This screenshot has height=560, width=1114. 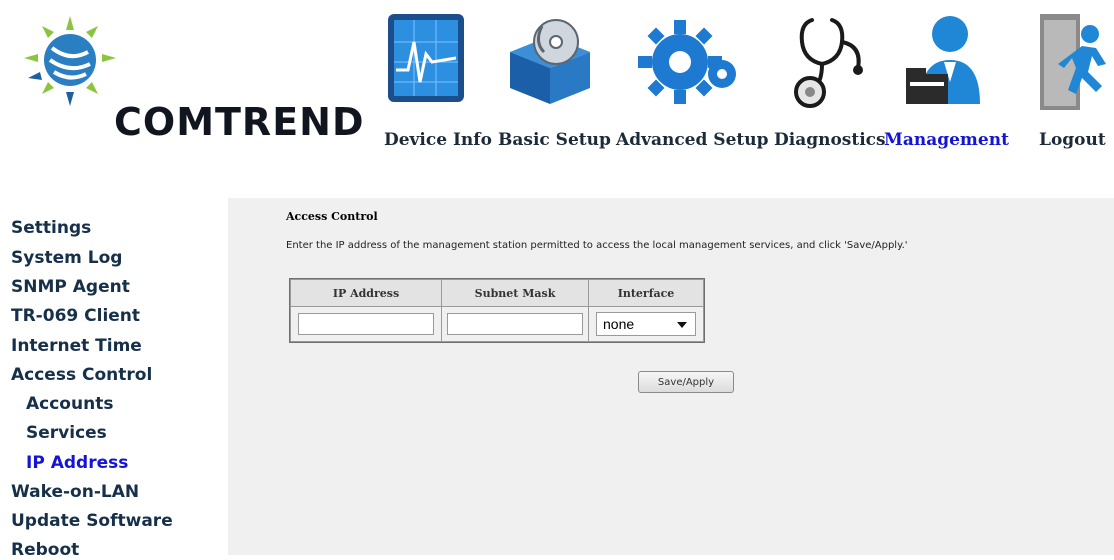 What do you see at coordinates (77, 463) in the screenshot?
I see `menu-ip-address: IP Address` at bounding box center [77, 463].